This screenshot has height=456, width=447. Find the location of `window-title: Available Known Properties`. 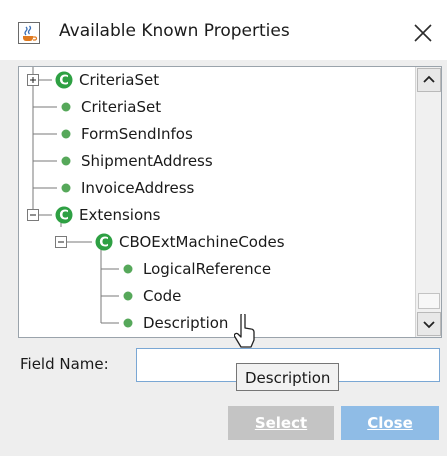

window-title: Available Known Properties is located at coordinates (174, 31).